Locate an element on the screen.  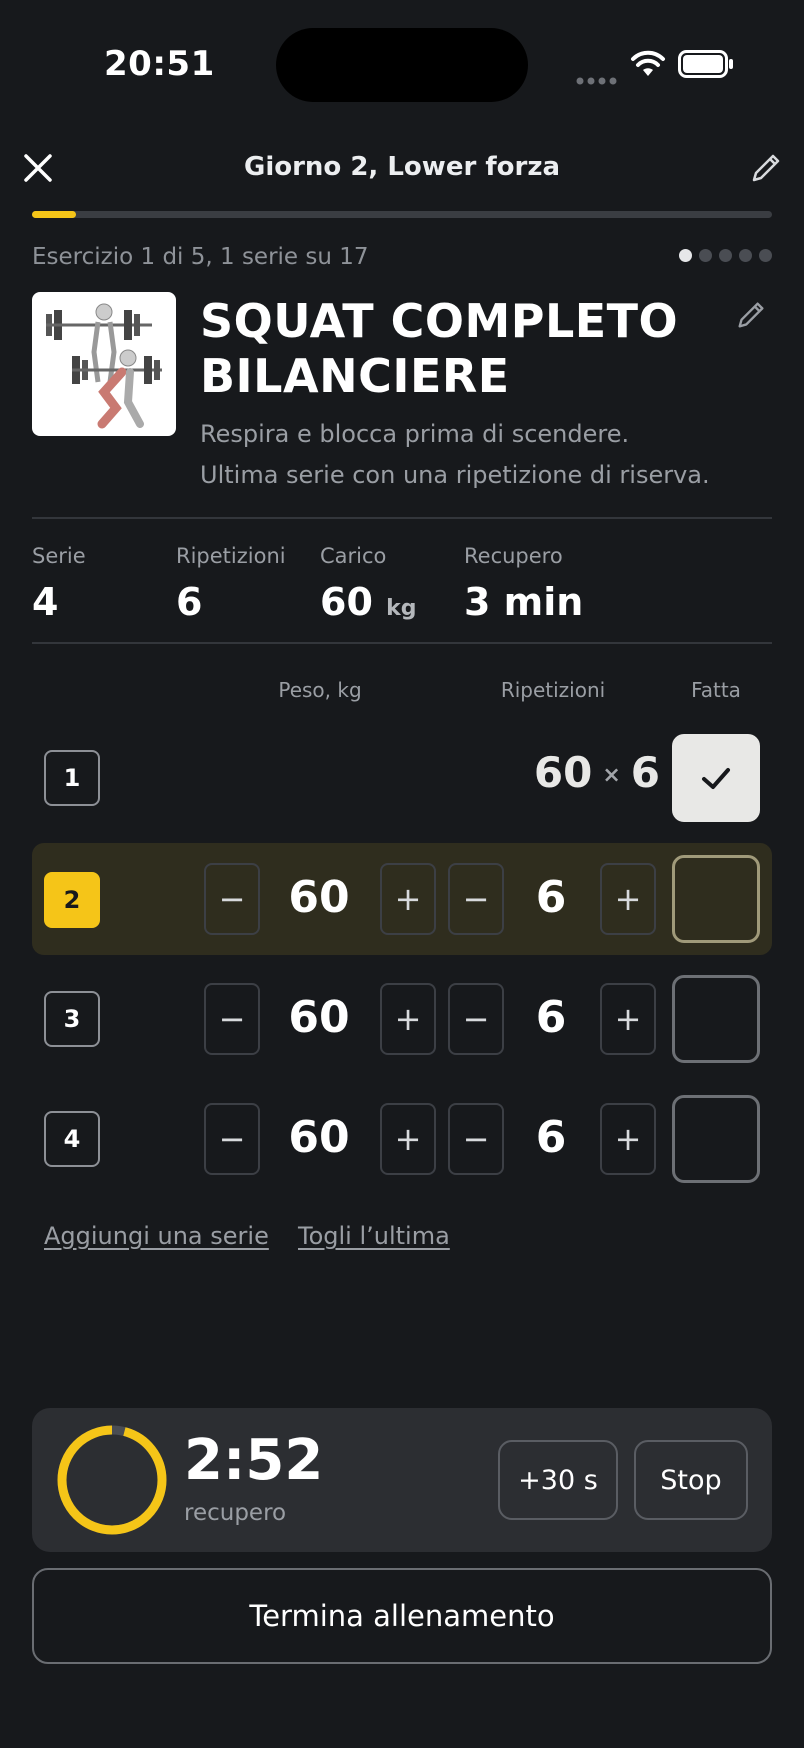
set-number: 2 is located at coordinates (72, 900).